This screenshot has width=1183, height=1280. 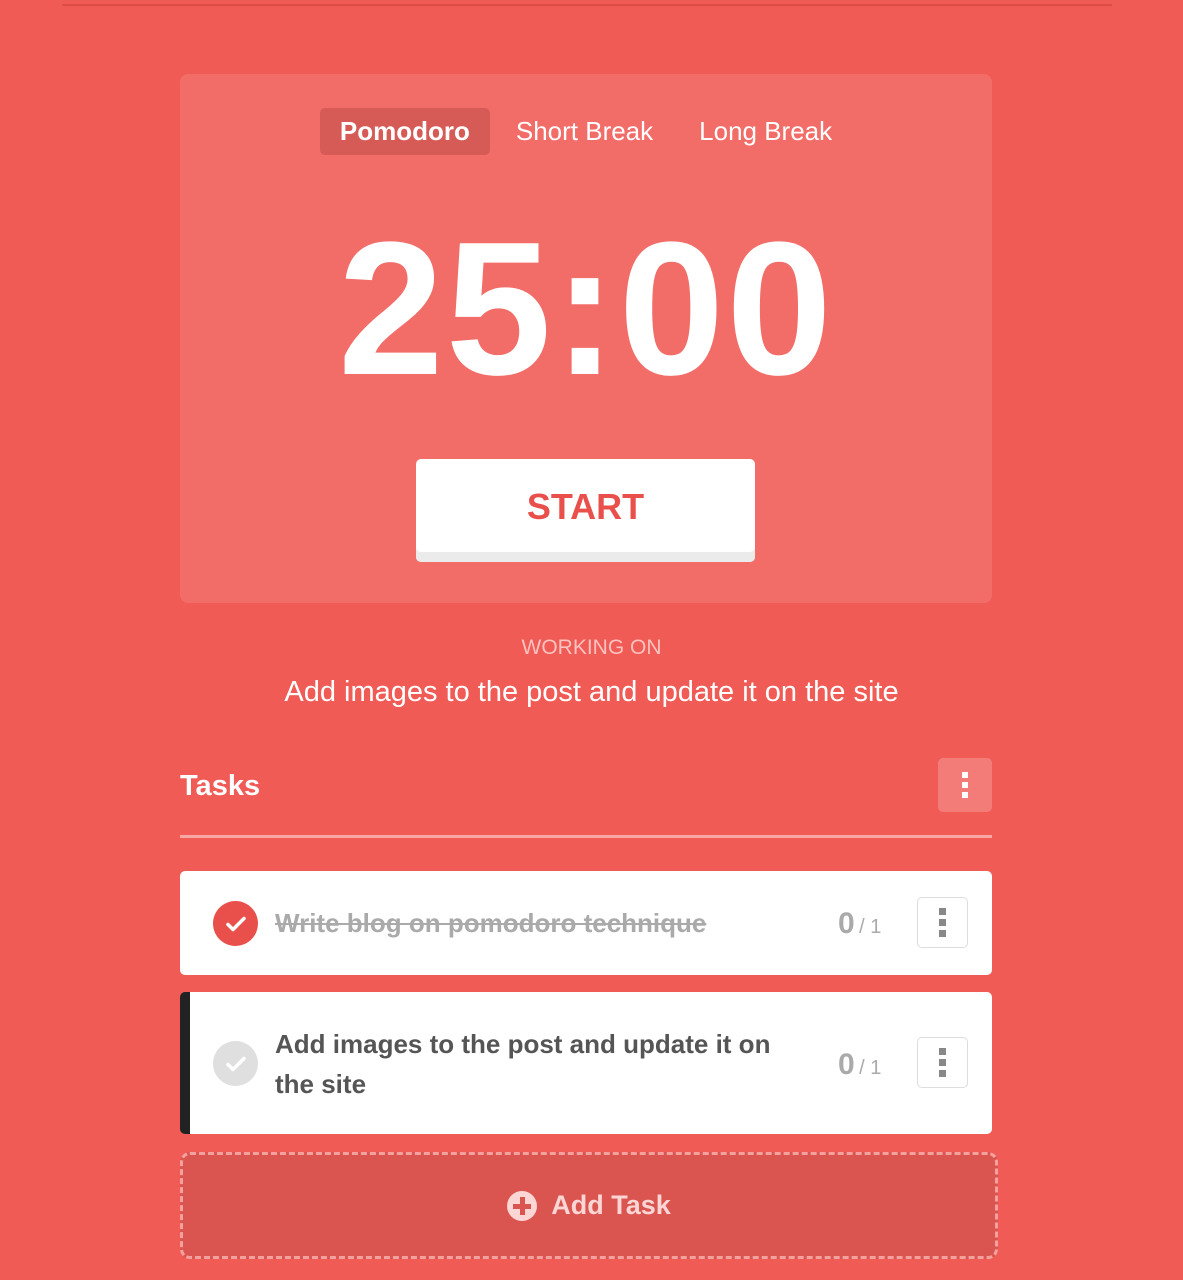 What do you see at coordinates (765, 131) in the screenshot?
I see `tab-long-break: Long Break` at bounding box center [765, 131].